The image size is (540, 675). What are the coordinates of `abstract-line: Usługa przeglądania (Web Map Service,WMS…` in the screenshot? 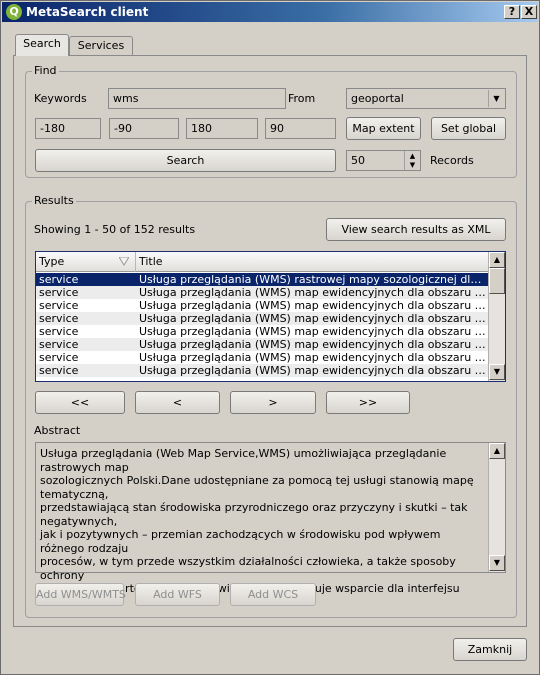 It's located at (243, 460).